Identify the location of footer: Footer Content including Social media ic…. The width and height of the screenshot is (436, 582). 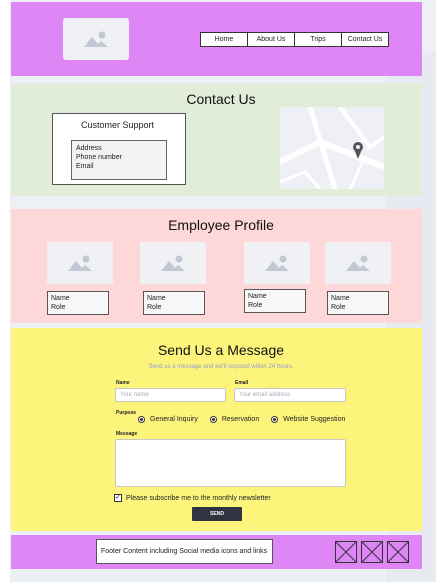
(216, 552).